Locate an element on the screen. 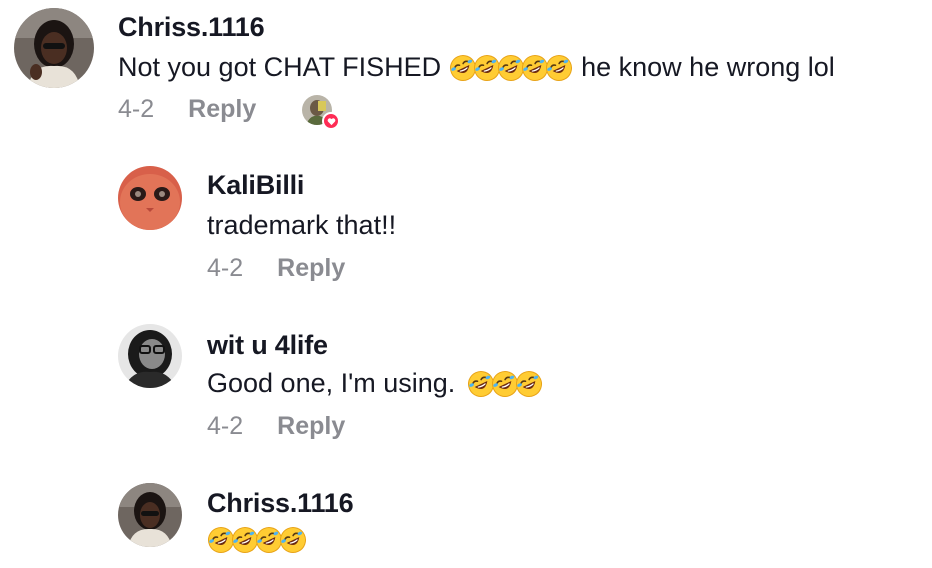 The width and height of the screenshot is (932, 568). comment-text-part: he know he wrong lol is located at coordinates (708, 67).